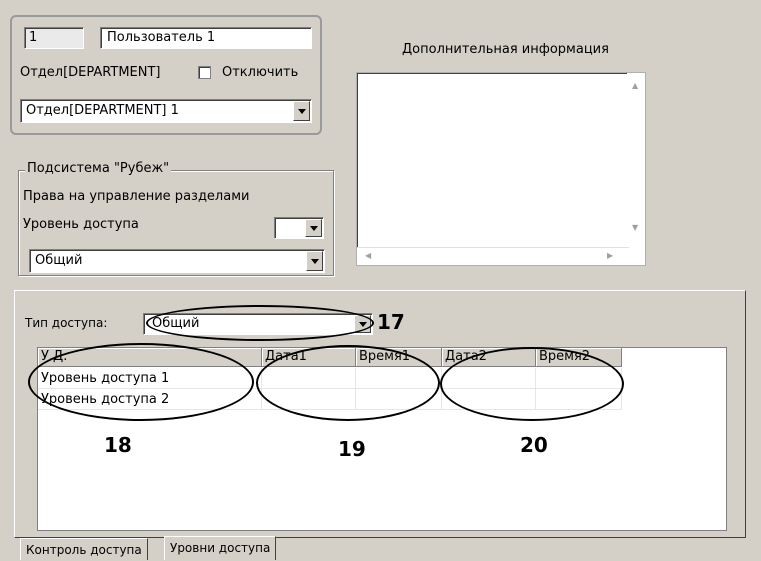  What do you see at coordinates (635, 227) in the screenshot?
I see `scroll-down-icon: ▼` at bounding box center [635, 227].